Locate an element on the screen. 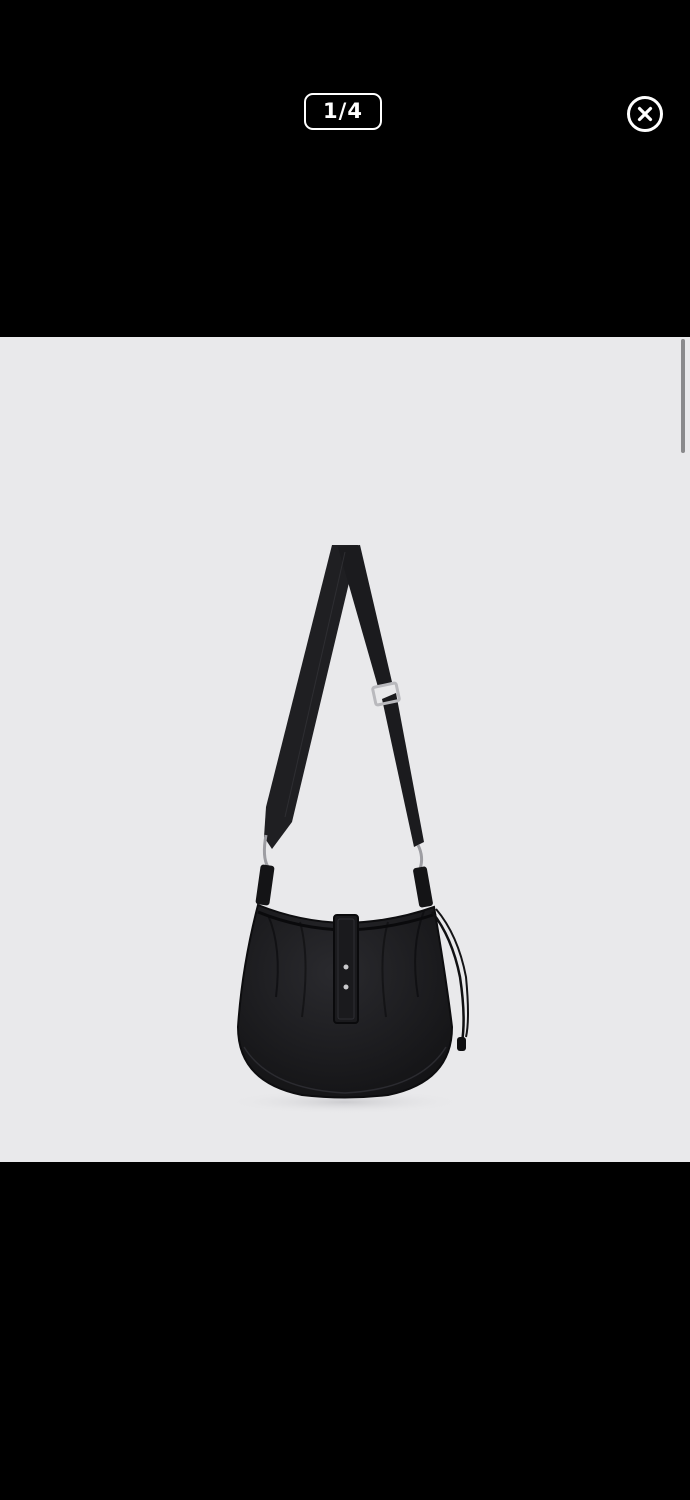 The width and height of the screenshot is (690, 1500). close-button is located at coordinates (645, 114).